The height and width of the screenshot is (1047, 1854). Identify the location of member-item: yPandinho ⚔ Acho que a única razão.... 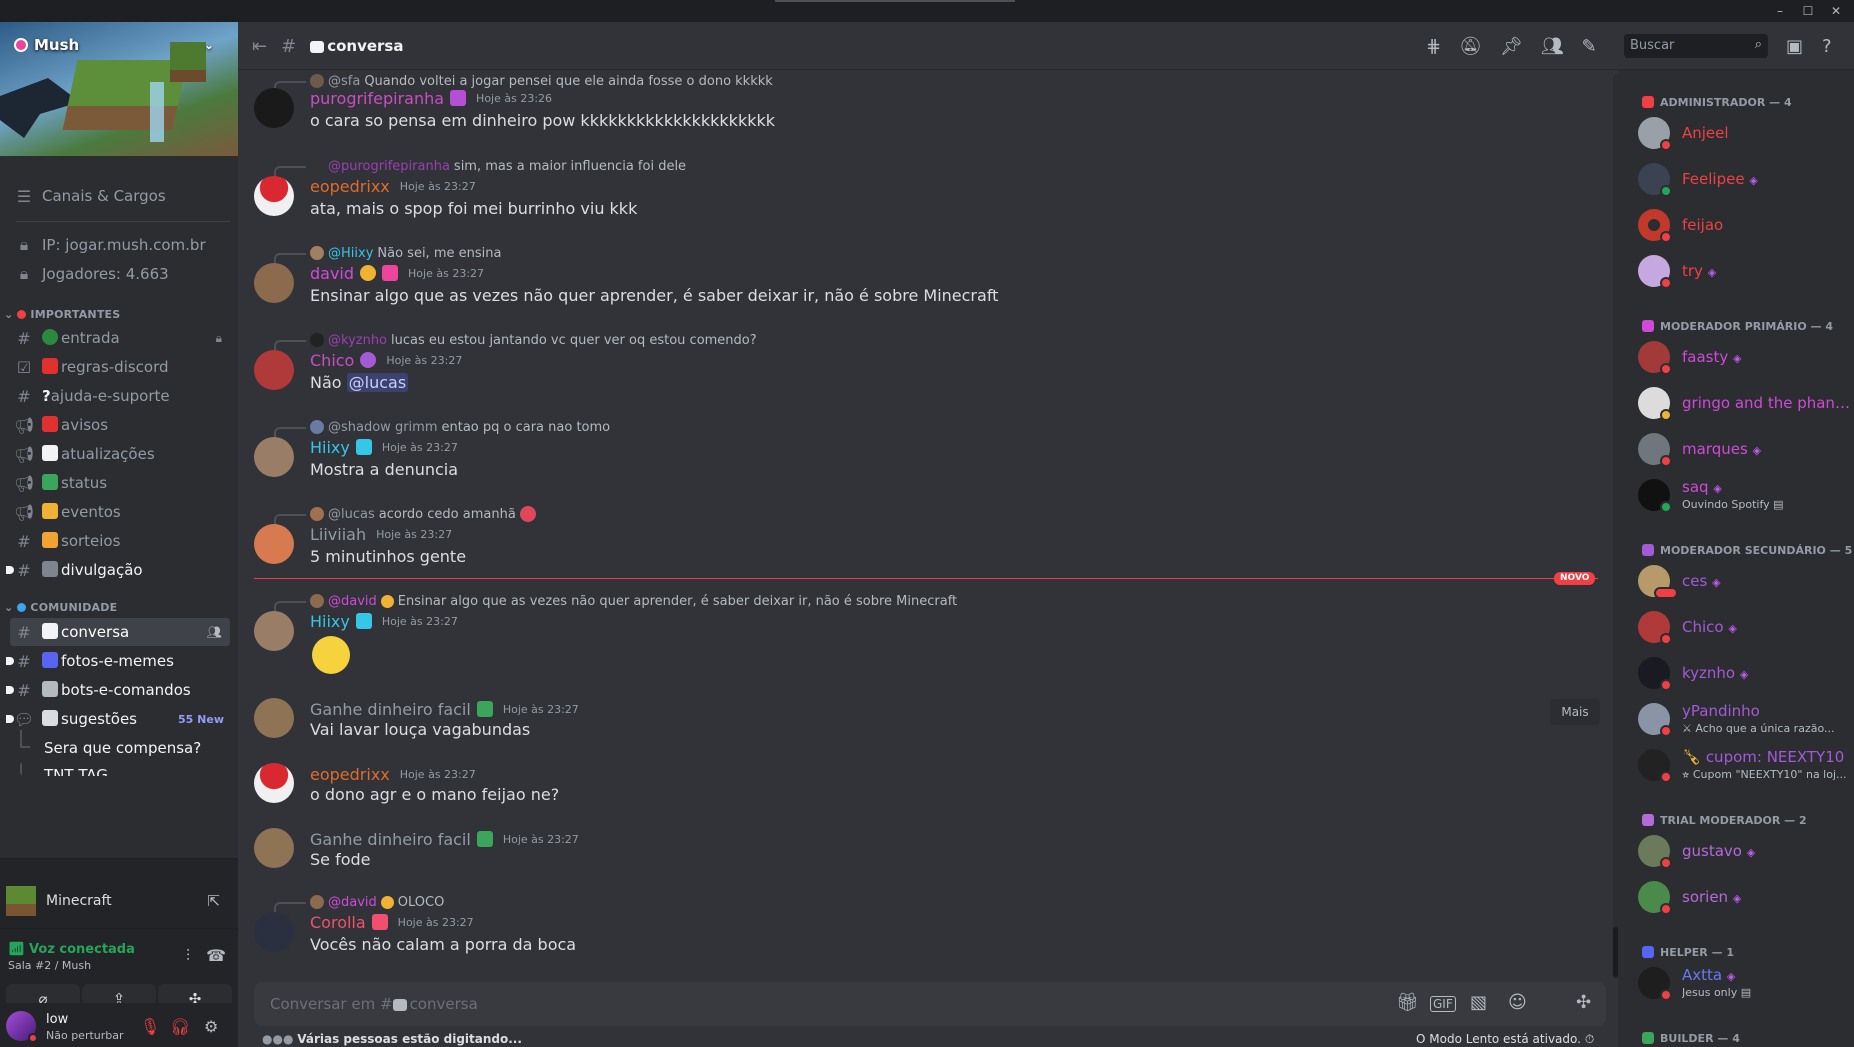
(1744, 719).